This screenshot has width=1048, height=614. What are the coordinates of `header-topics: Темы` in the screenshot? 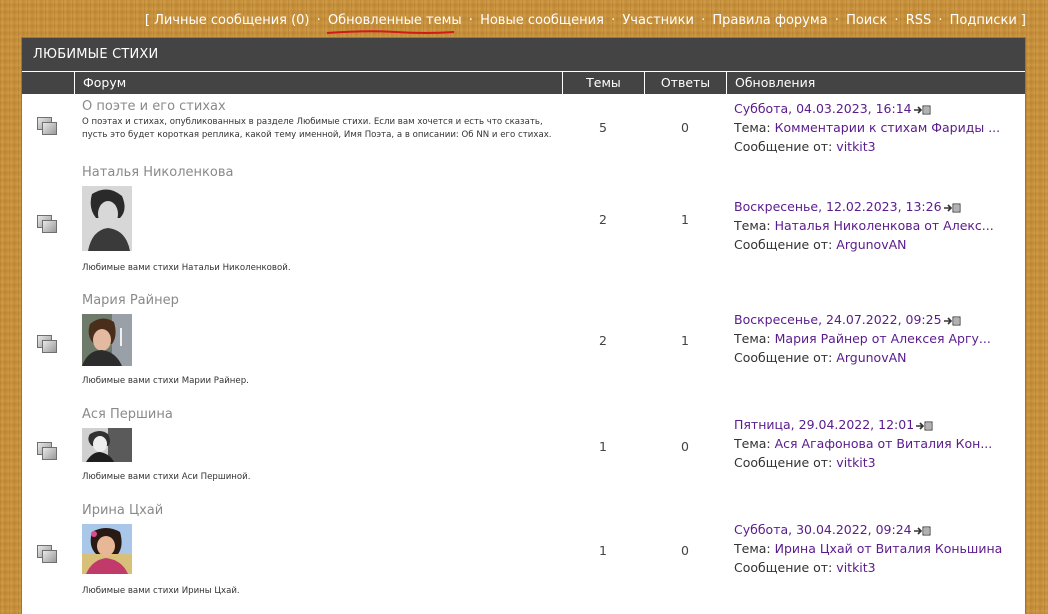 It's located at (603, 83).